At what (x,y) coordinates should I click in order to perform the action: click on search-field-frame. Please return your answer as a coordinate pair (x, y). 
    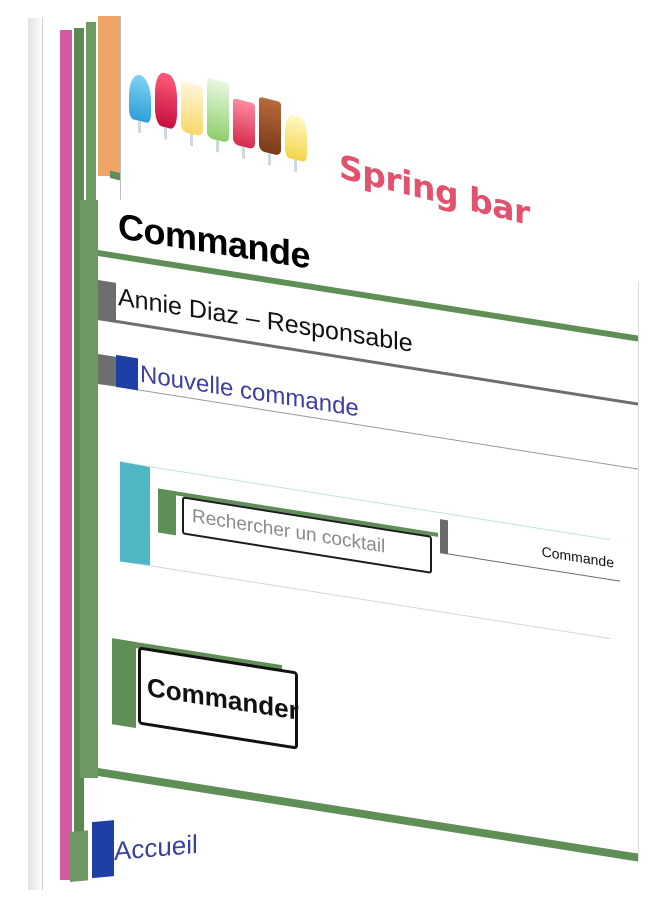
    Looking at the image, I should click on (298, 532).